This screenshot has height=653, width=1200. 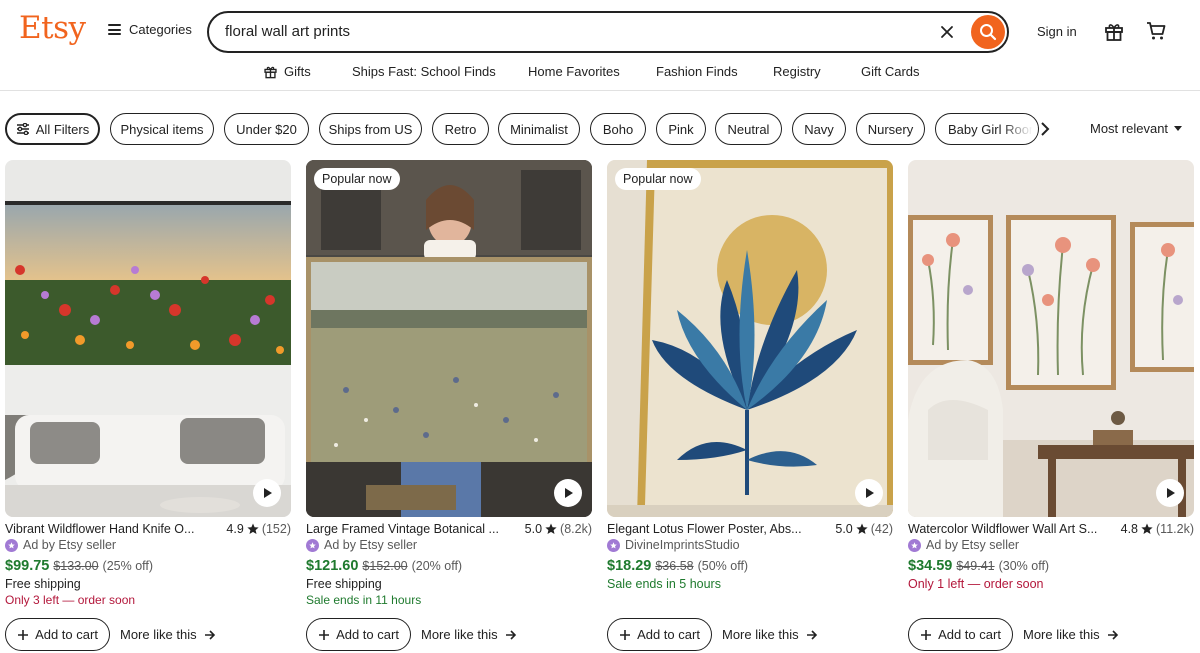 I want to click on nav-item-home-favorites: Home Favorites, so click(x=574, y=71).